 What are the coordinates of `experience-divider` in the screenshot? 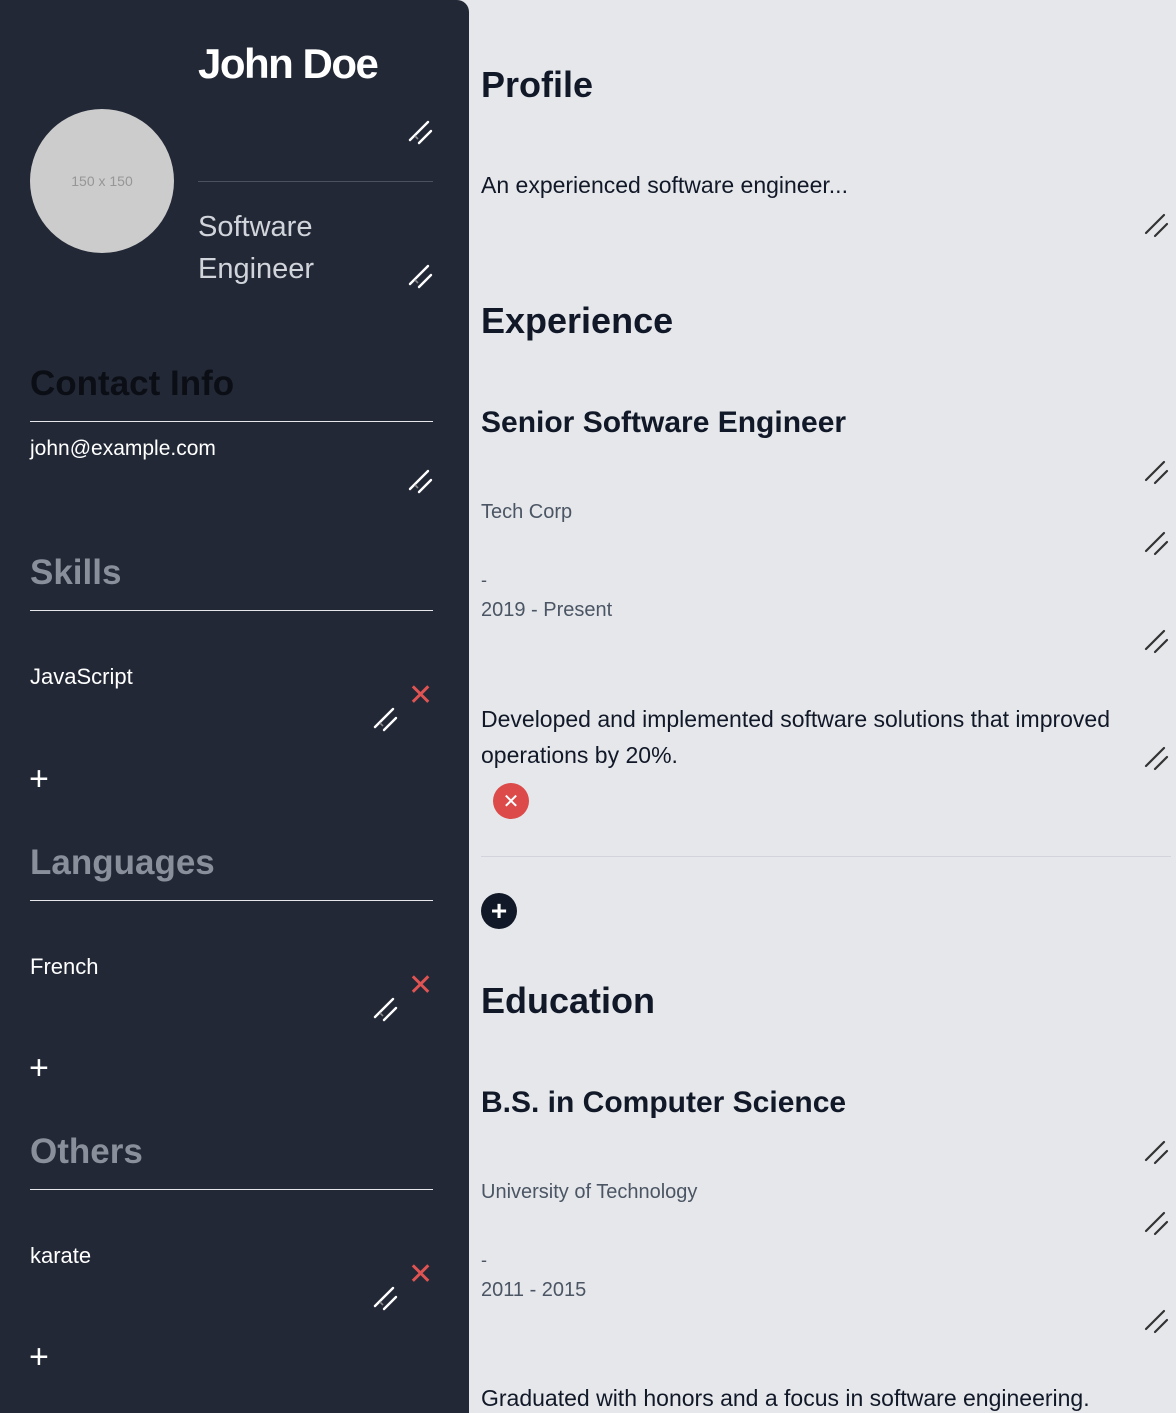 It's located at (826, 856).